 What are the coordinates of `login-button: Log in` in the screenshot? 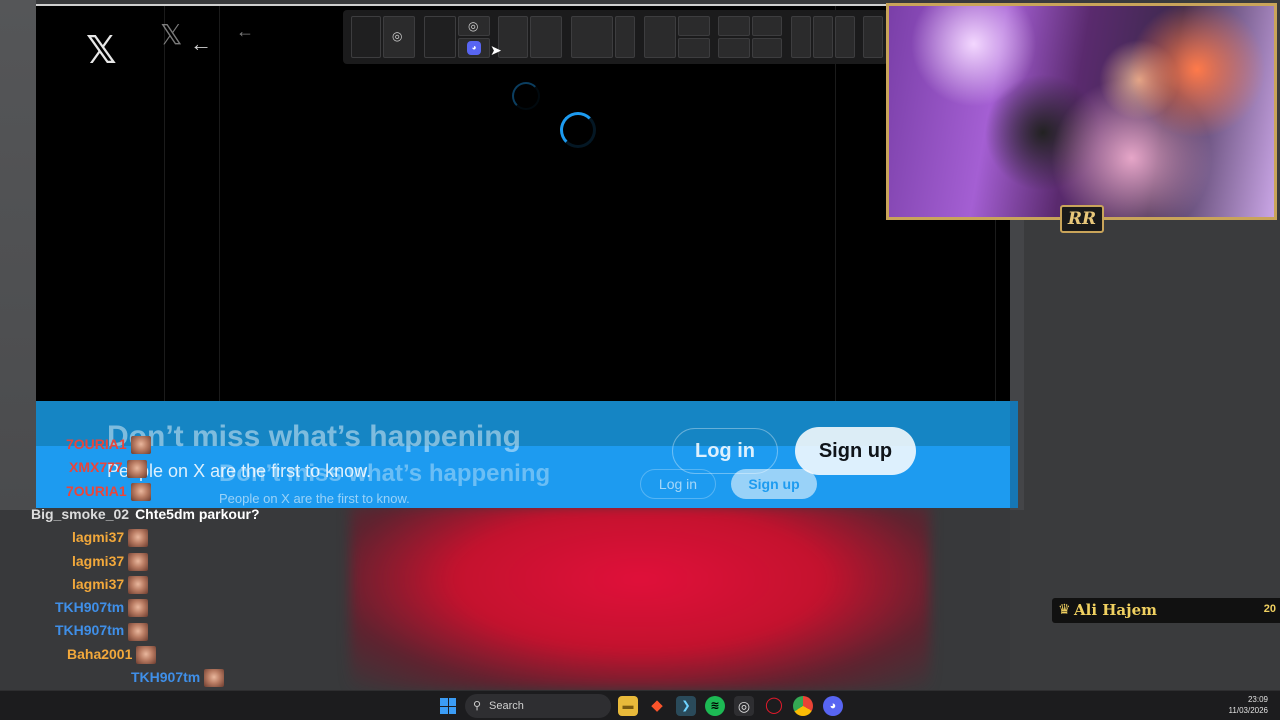 It's located at (725, 451).